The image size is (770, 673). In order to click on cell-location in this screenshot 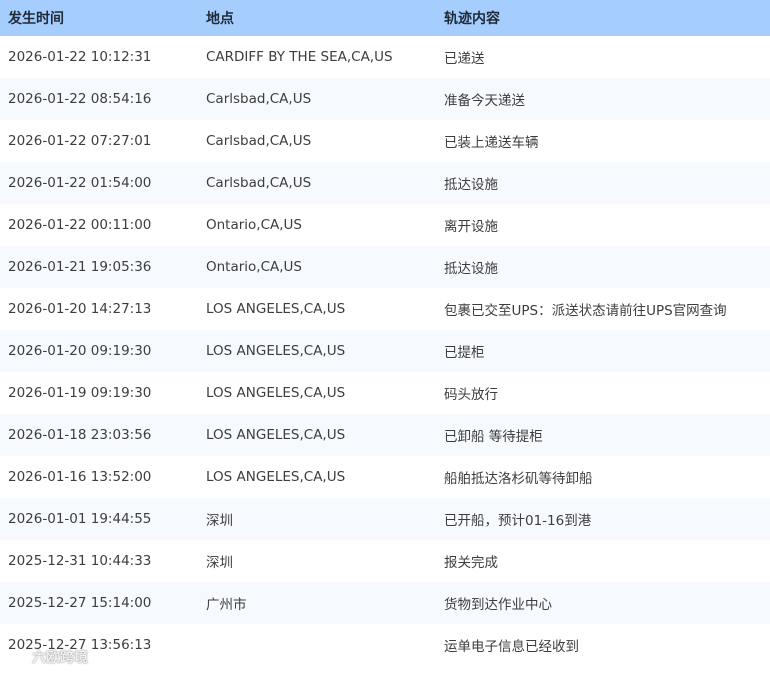, I will do `click(317, 645)`.